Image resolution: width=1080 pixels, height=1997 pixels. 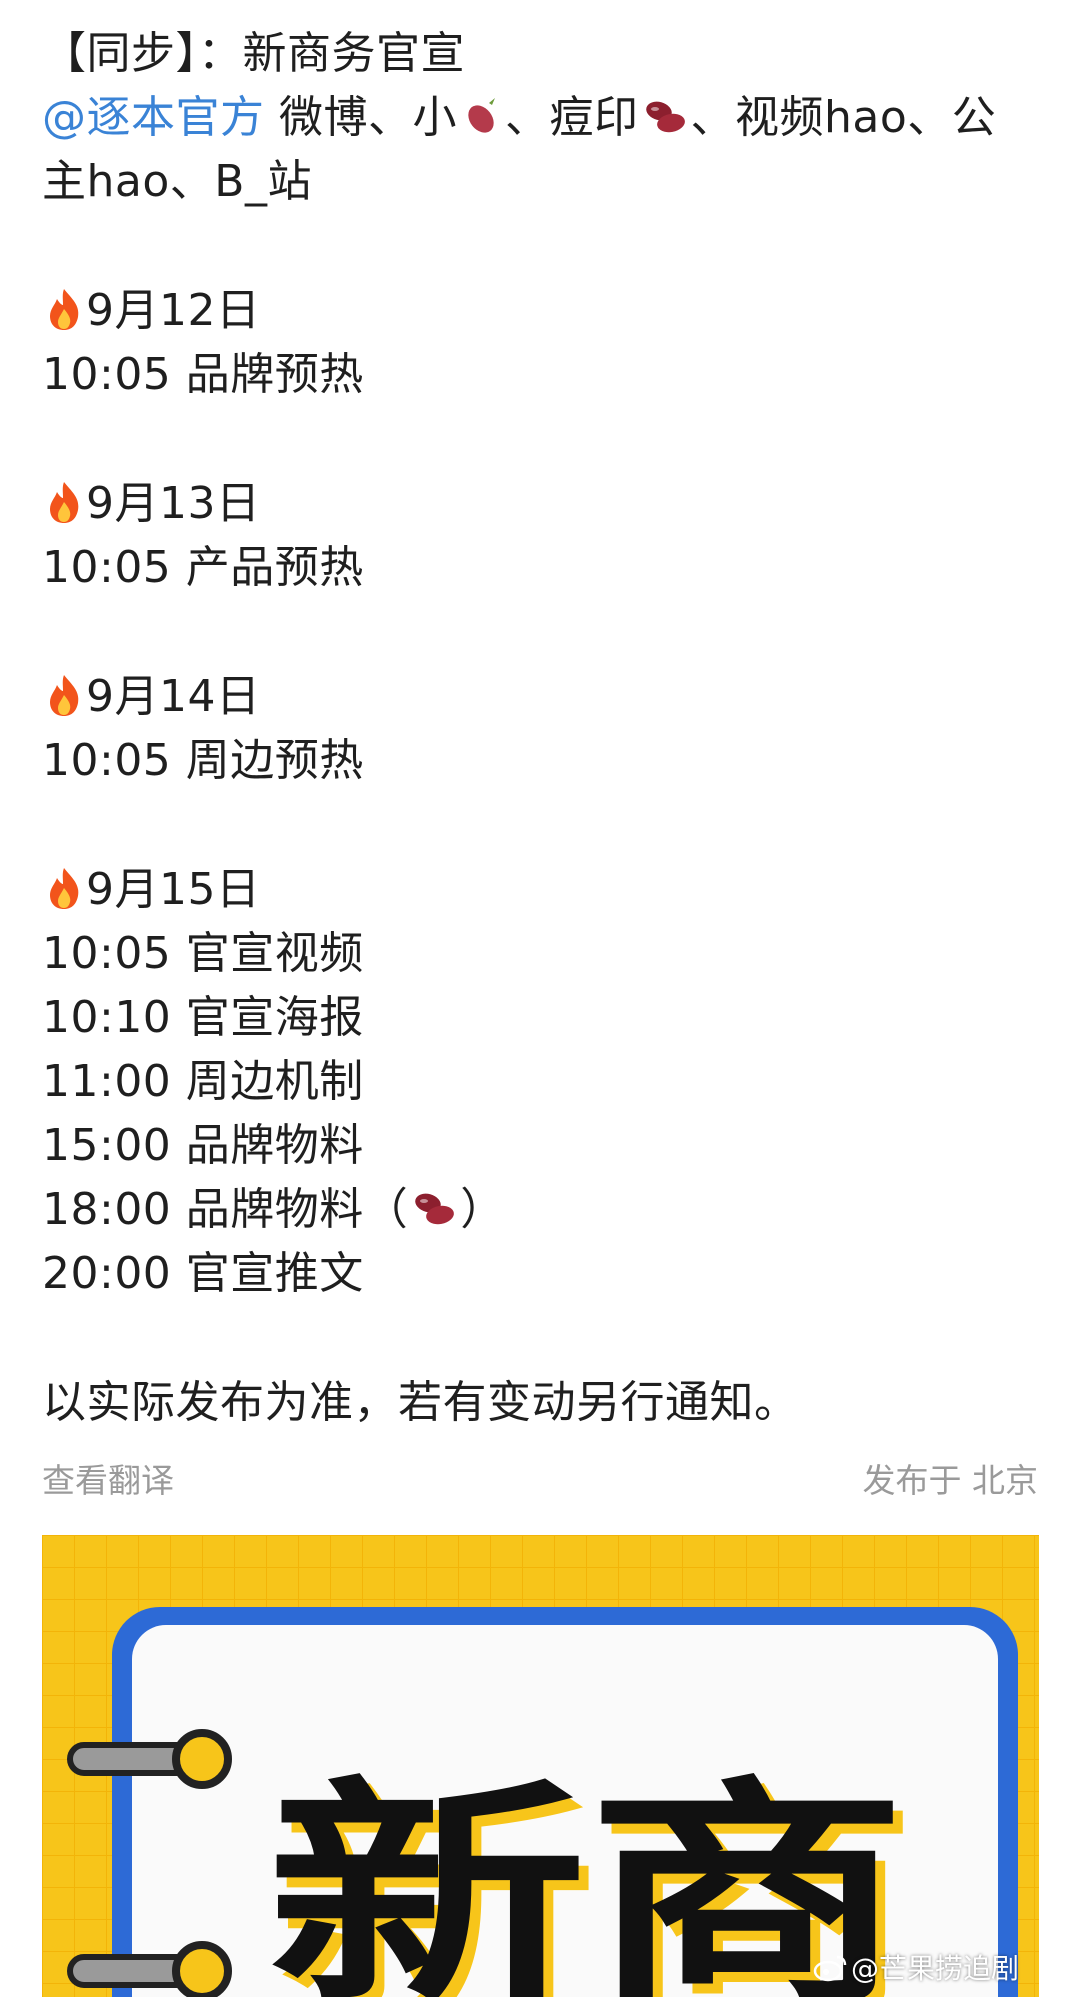 What do you see at coordinates (253, 53) in the screenshot?
I see `post-title: 【同步】：新商务官宣` at bounding box center [253, 53].